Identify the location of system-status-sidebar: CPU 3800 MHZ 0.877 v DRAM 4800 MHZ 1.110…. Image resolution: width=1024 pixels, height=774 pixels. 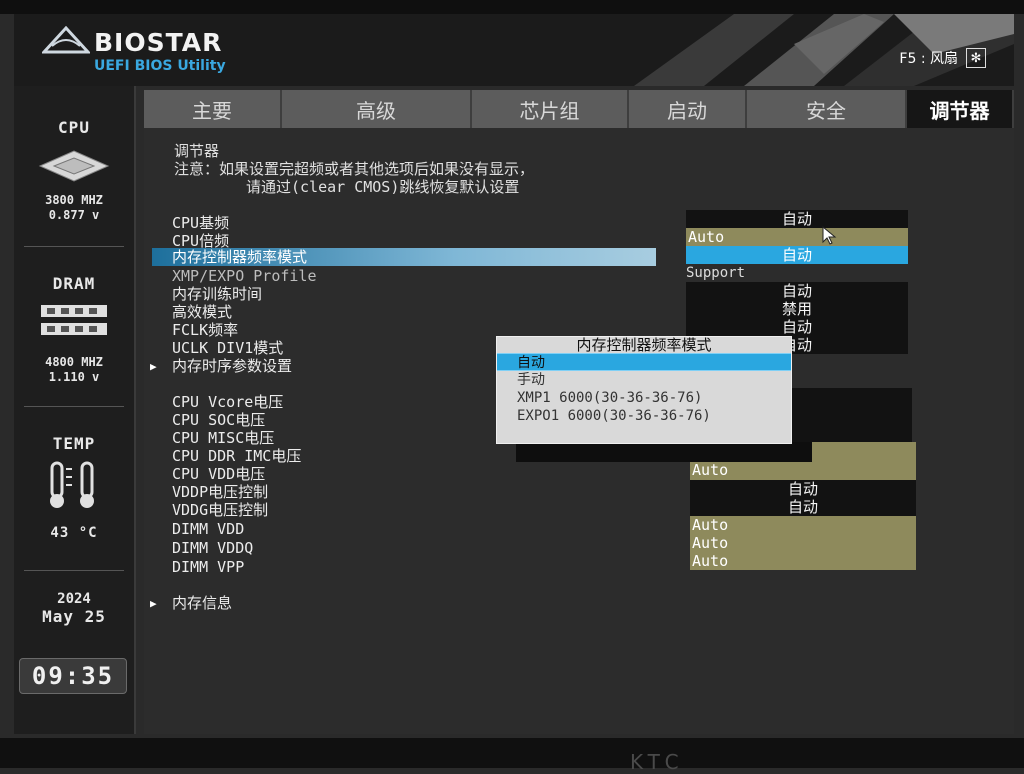
(75, 410).